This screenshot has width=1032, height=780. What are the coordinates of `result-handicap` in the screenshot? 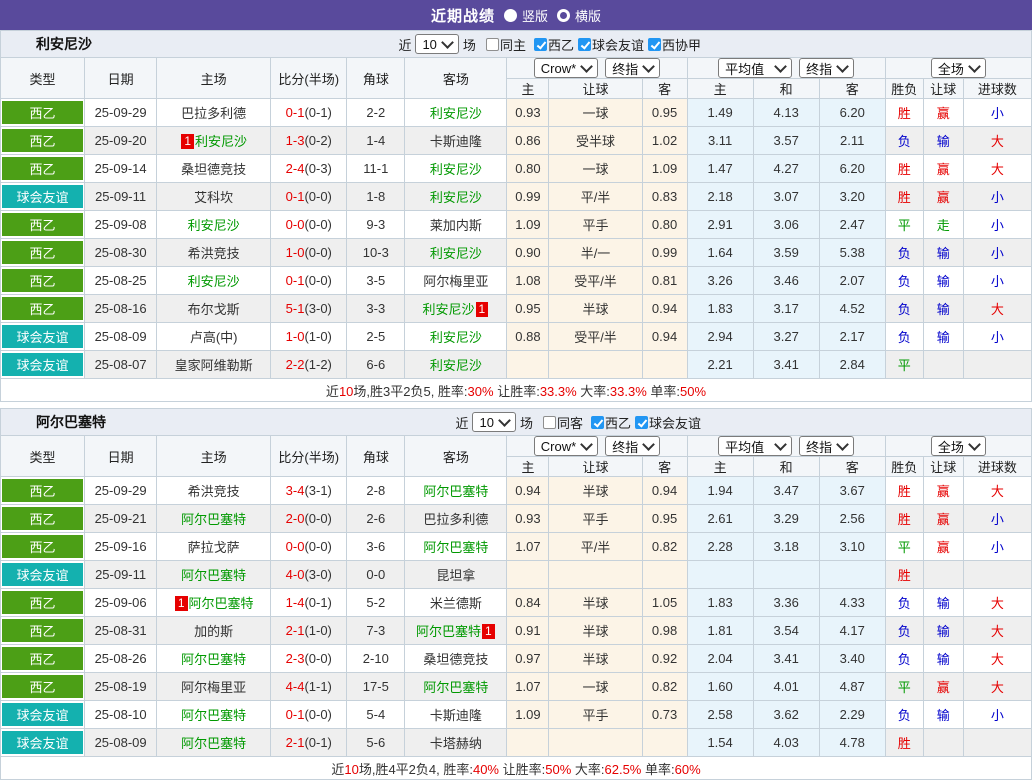 It's located at (943, 364).